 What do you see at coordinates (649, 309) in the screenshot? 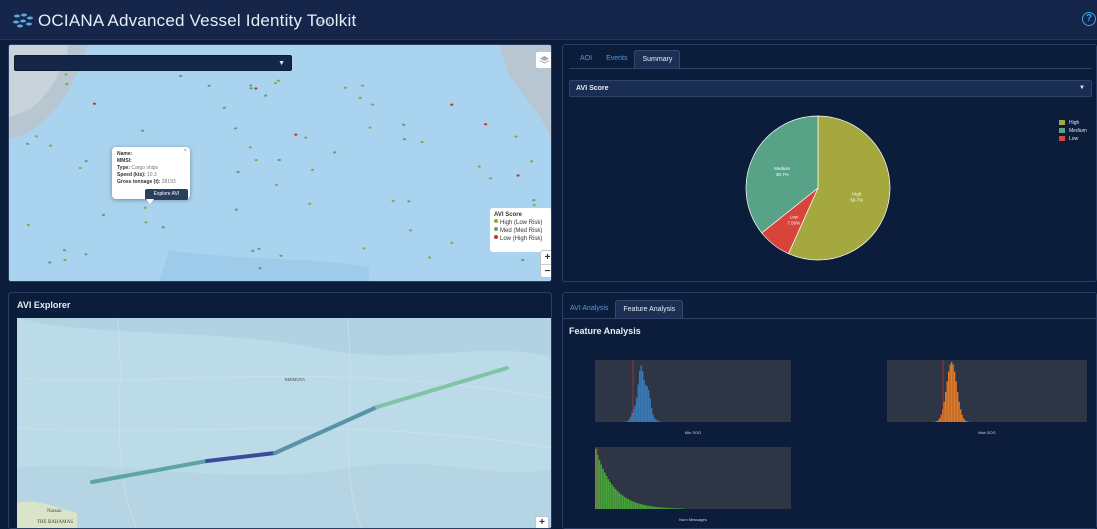
I see `tab-feature-analysis: Feature Analysis` at bounding box center [649, 309].